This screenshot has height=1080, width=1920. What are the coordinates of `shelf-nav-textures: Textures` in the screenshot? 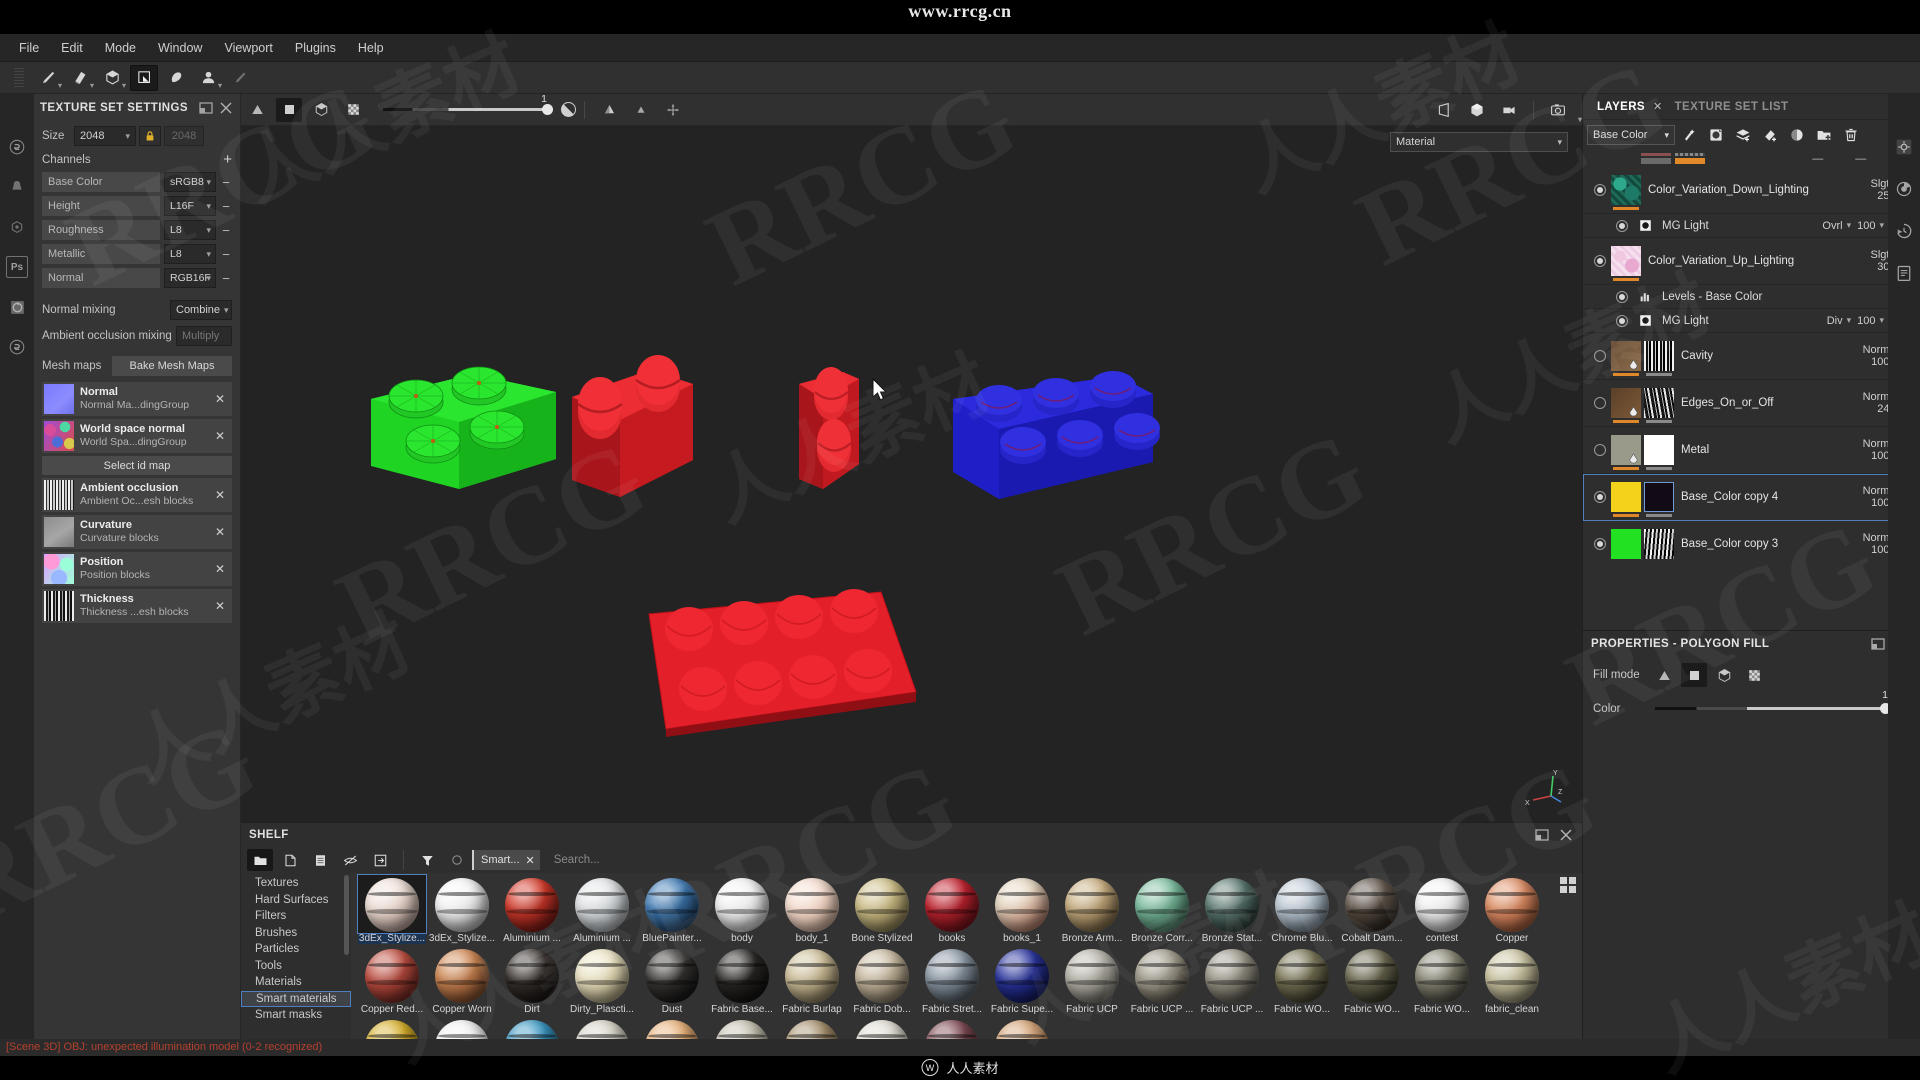 It's located at (296, 883).